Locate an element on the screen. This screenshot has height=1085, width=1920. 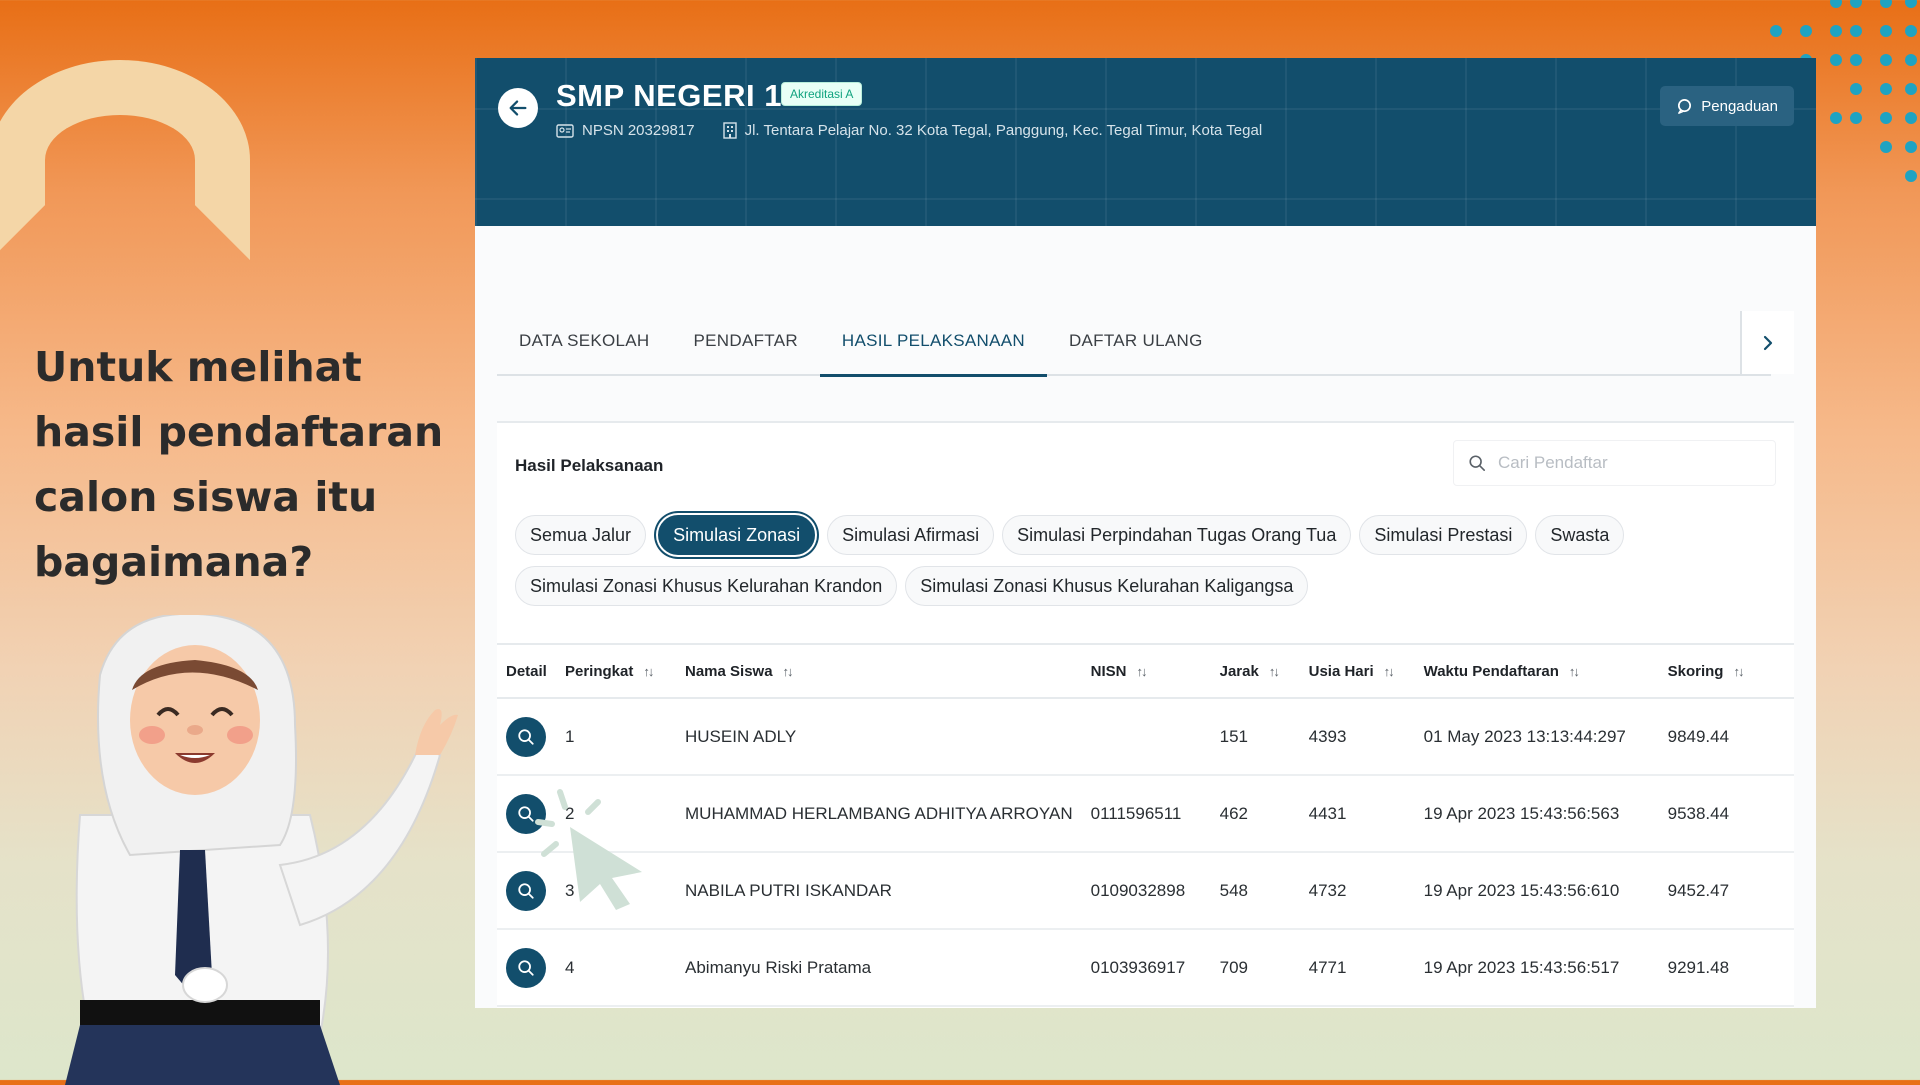
tab-pendaftar: PENDAFTAR is located at coordinates (746, 341).